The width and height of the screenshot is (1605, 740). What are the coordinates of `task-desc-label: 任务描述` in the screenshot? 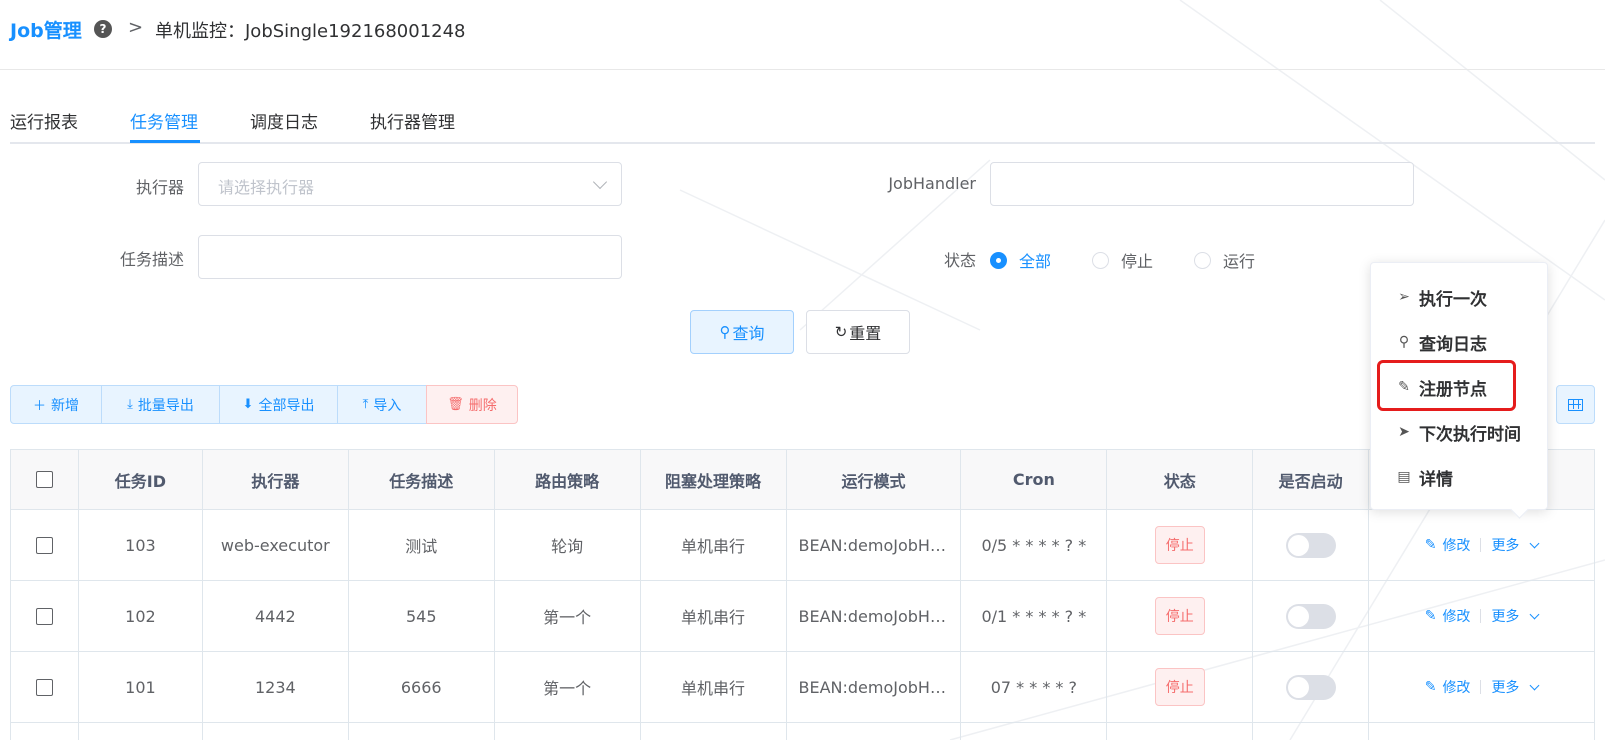 It's located at (151, 259).